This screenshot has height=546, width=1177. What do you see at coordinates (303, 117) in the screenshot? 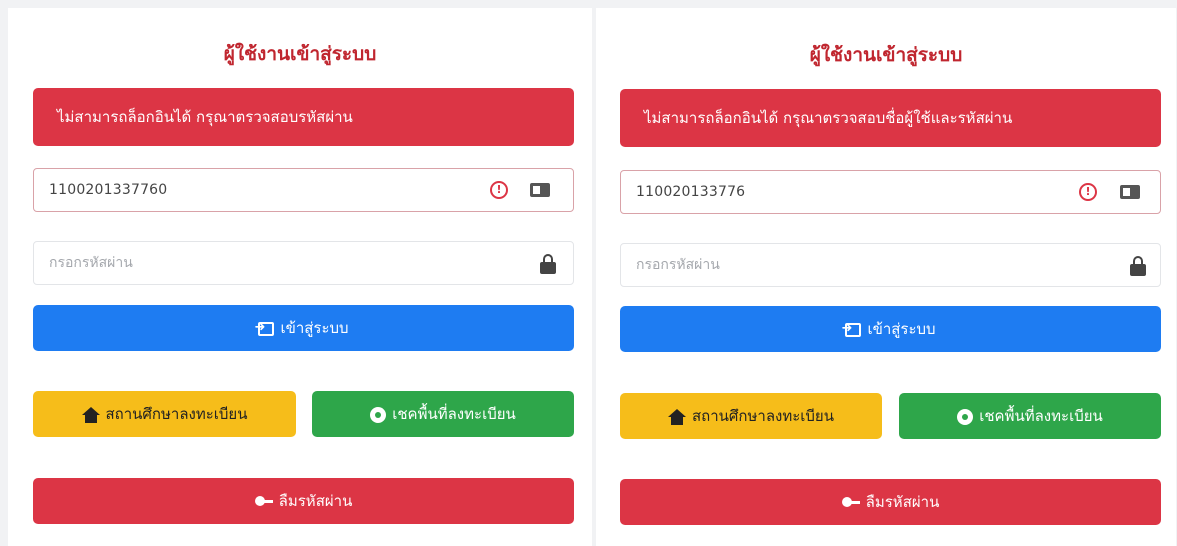
I see `error-alert: ไม่สามารถล็อกอินได้ กรุณาตรวจสอบรหัสผ่าน` at bounding box center [303, 117].